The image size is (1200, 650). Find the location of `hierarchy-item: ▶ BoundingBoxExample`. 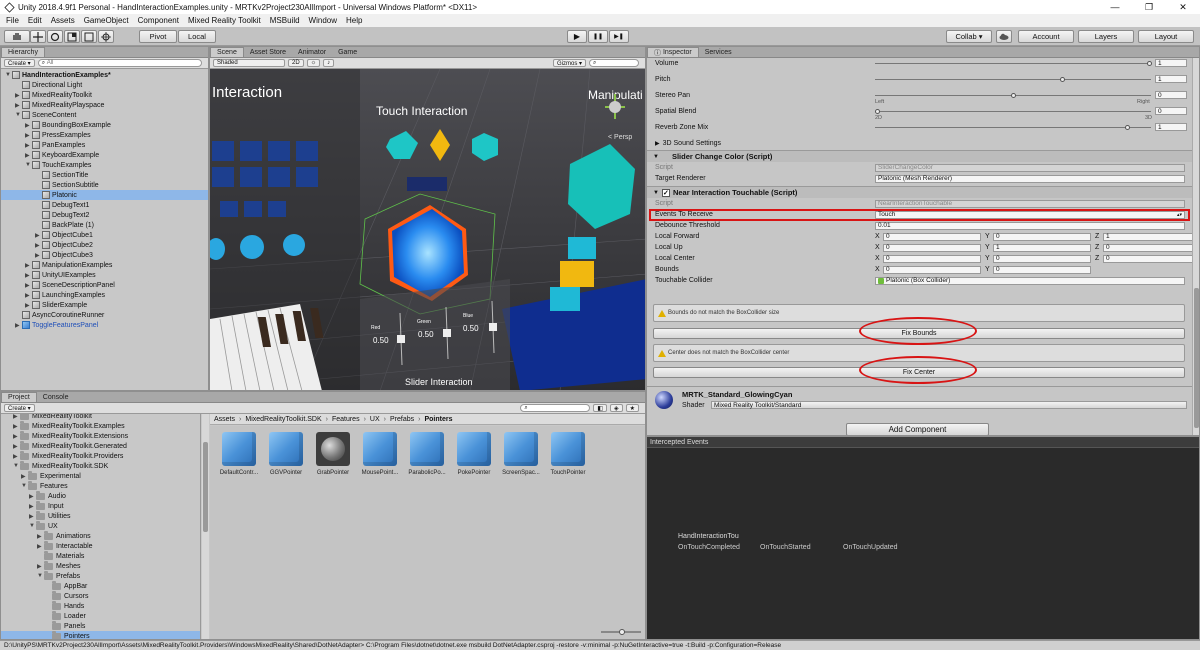

hierarchy-item: ▶ BoundingBoxExample is located at coordinates (104, 125).